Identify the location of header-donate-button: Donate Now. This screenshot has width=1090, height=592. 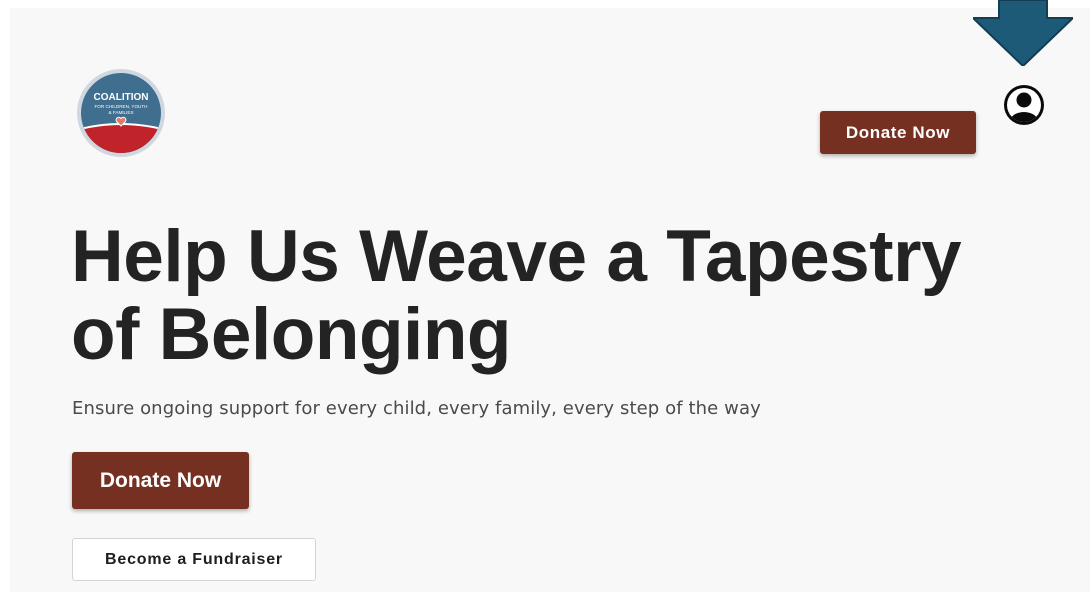
(898, 132).